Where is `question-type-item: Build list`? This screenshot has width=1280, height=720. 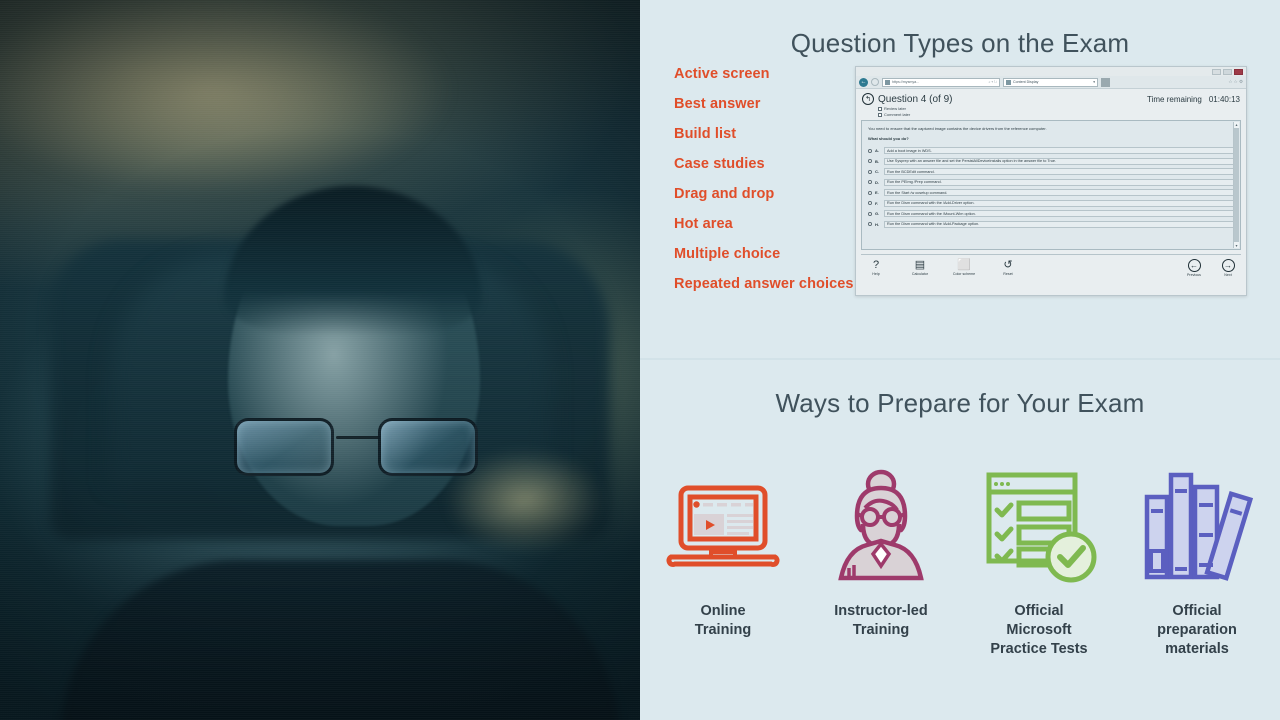 question-type-item: Build list is located at coordinates (705, 134).